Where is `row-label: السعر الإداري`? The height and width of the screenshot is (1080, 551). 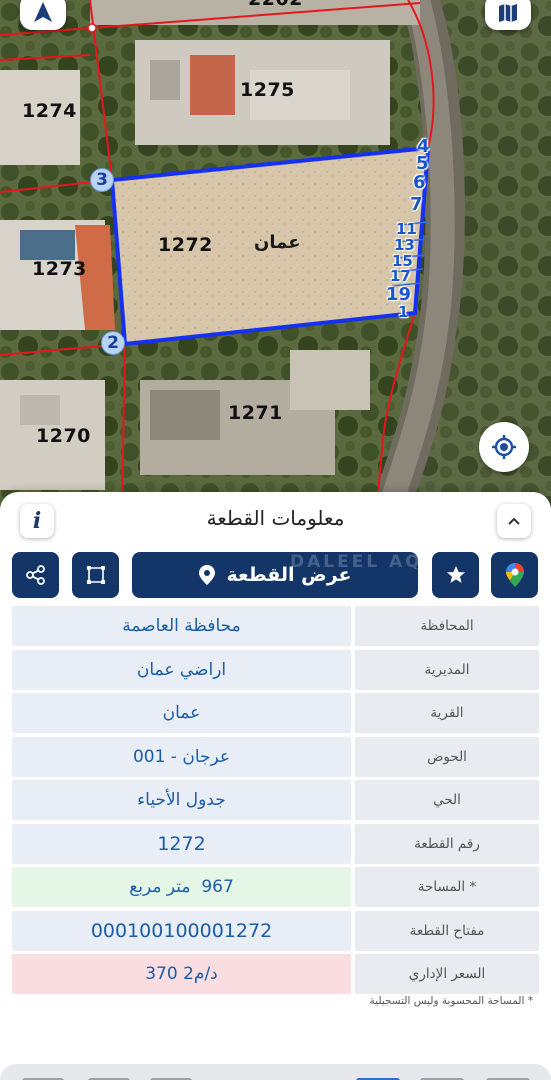
row-label: السعر الإداري is located at coordinates (447, 974).